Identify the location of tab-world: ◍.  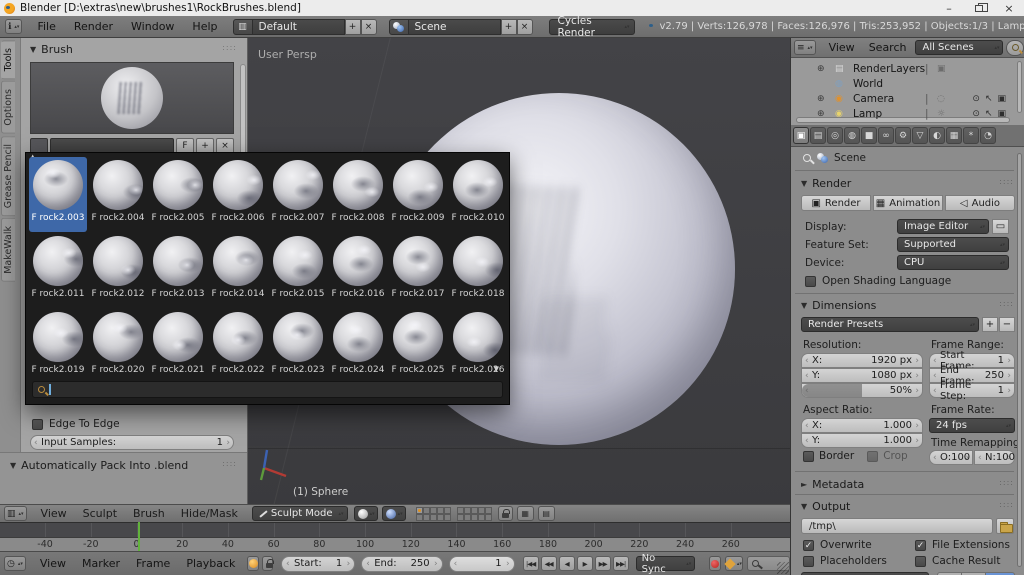
(852, 135).